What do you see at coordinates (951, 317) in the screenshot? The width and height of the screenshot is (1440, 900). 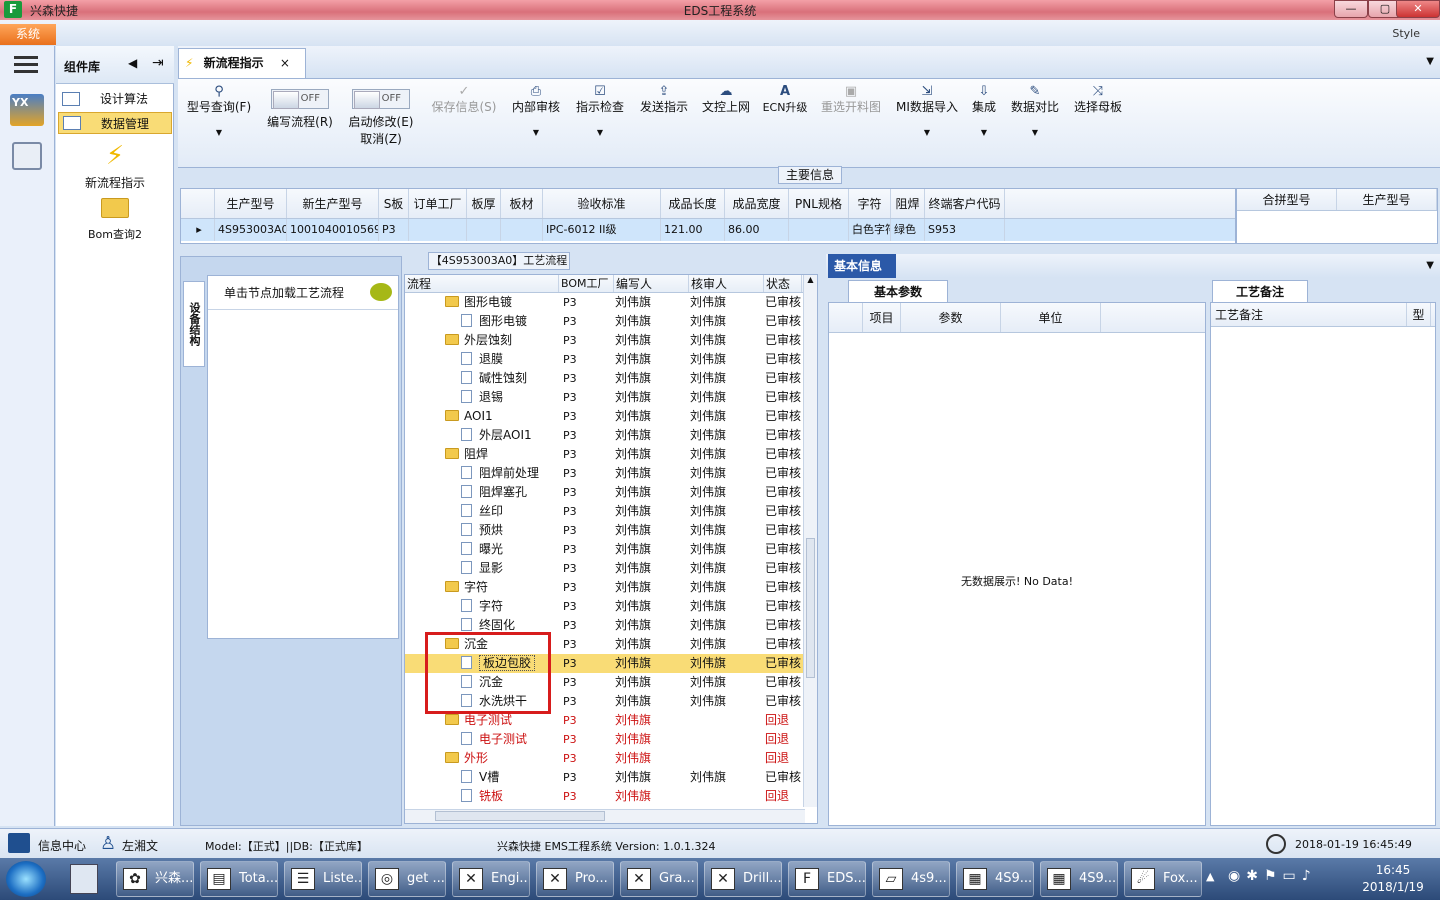 I see `col-header: 参数` at bounding box center [951, 317].